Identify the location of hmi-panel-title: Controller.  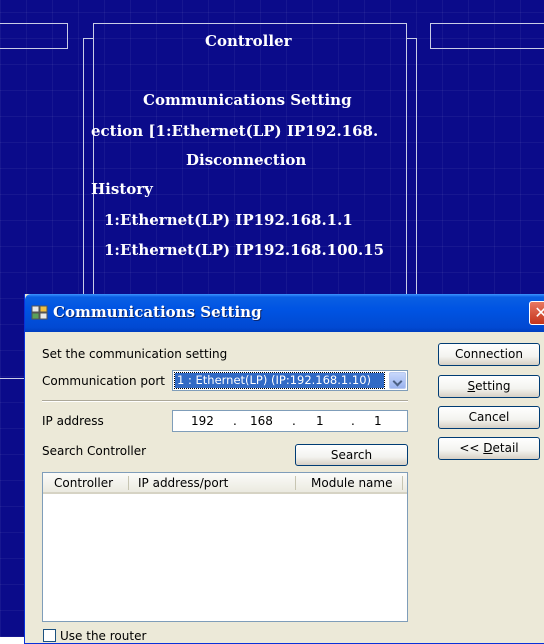
(248, 41).